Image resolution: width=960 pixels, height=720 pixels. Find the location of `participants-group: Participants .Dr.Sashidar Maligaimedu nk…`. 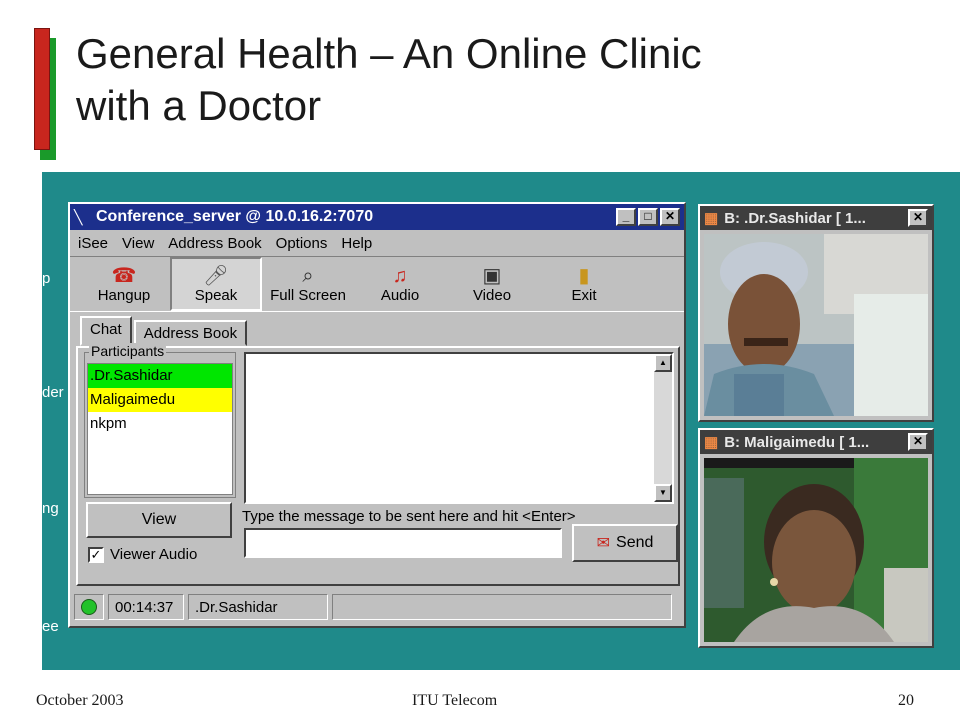

participants-group: Participants .Dr.Sashidar Maligaimedu nk… is located at coordinates (160, 420).